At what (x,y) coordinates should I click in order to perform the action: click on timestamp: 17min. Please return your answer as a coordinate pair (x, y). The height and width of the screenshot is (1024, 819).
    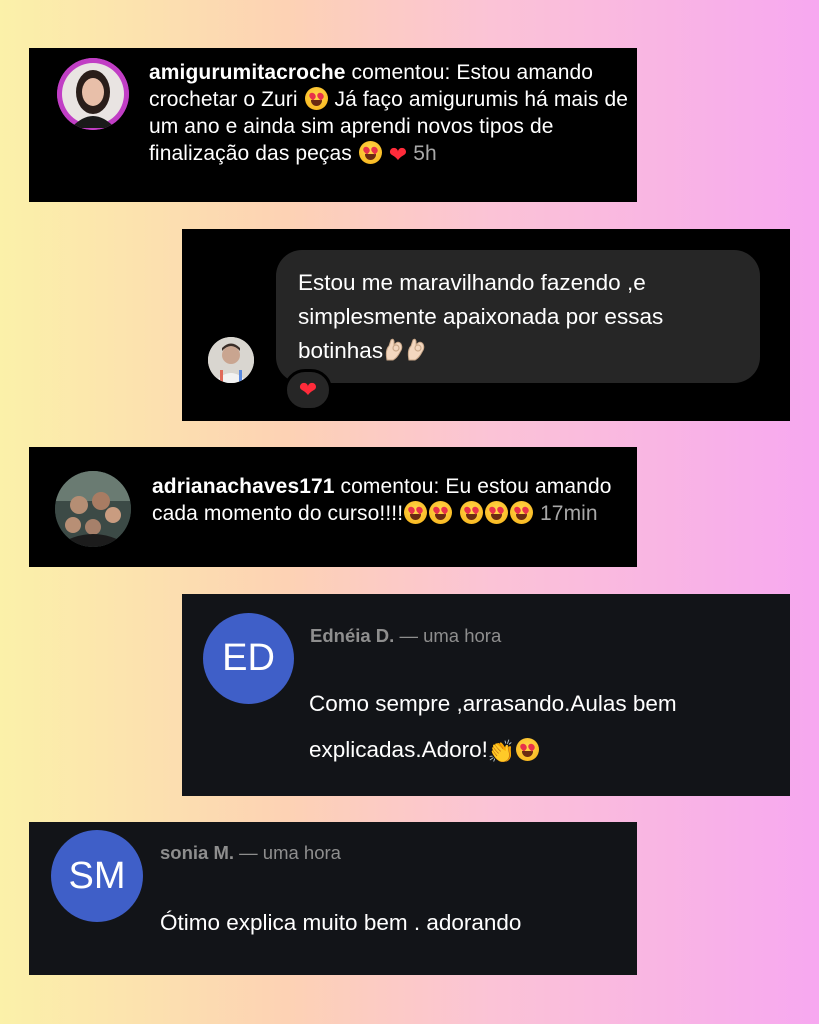
    Looking at the image, I should click on (569, 513).